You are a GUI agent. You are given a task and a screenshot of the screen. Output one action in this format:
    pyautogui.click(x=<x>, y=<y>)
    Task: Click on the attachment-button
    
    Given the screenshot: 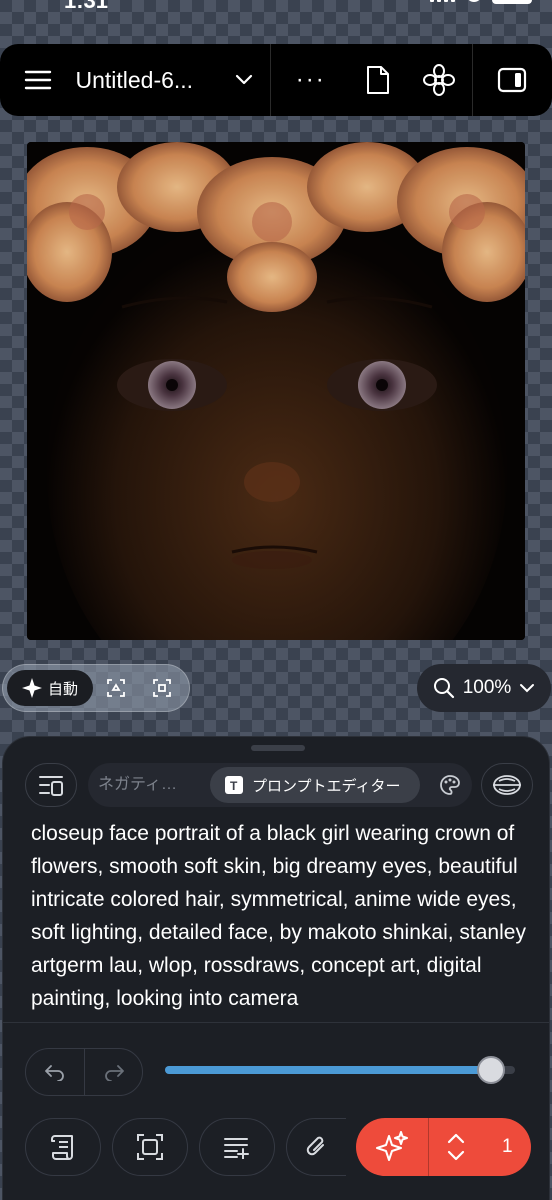 What is the action you would take?
    pyautogui.click(x=316, y=1147)
    